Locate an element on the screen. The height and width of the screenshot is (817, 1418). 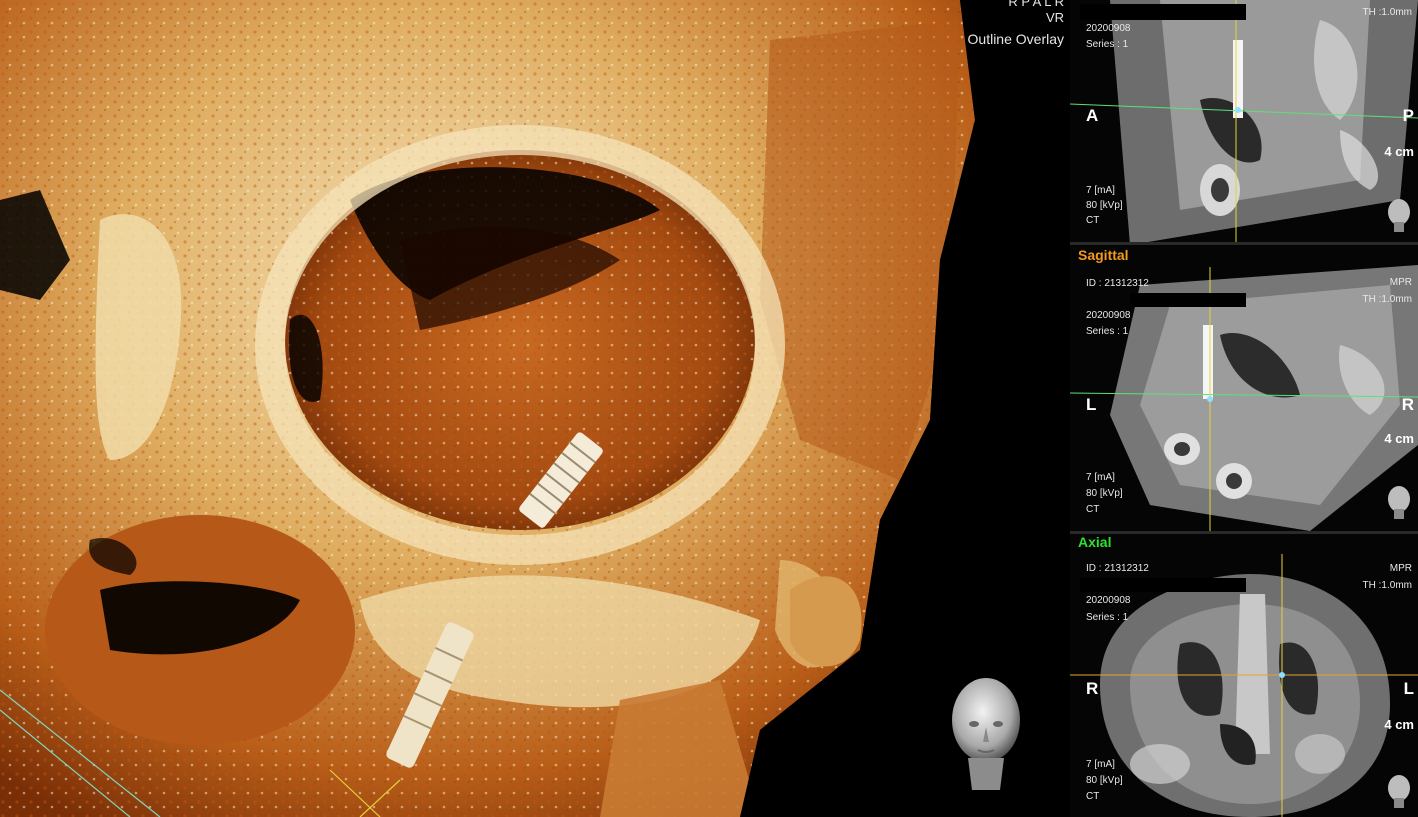
orientation-left: R is located at coordinates (1092, 688).